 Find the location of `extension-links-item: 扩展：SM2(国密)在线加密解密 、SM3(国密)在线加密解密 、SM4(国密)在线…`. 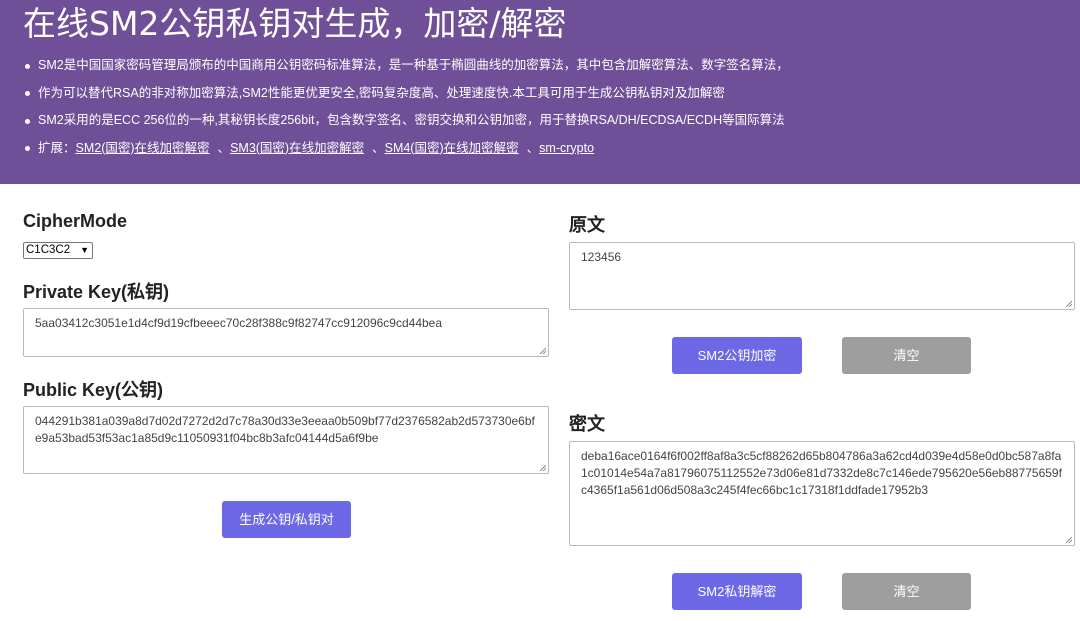

extension-links-item: 扩展：SM2(国密)在线加密解密 、SM3(国密)在线加密解密 、SM4(国密)在线… is located at coordinates (406, 149).